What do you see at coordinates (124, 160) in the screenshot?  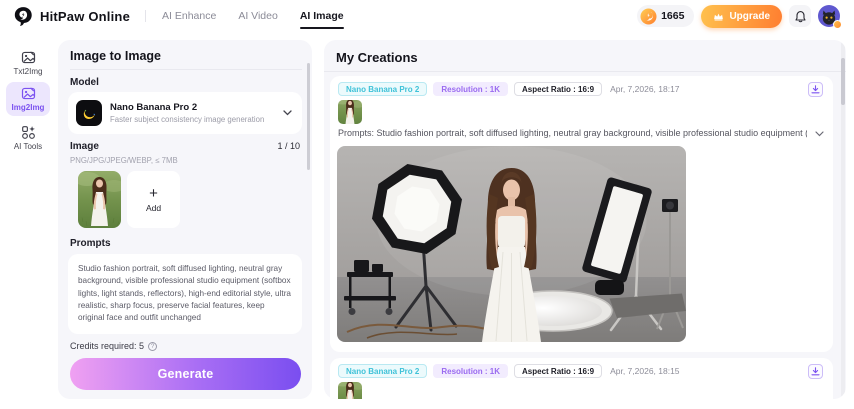 I see `image-format-hint: PNG/JPG/JPEG/WEBP, ≤ 7MB` at bounding box center [124, 160].